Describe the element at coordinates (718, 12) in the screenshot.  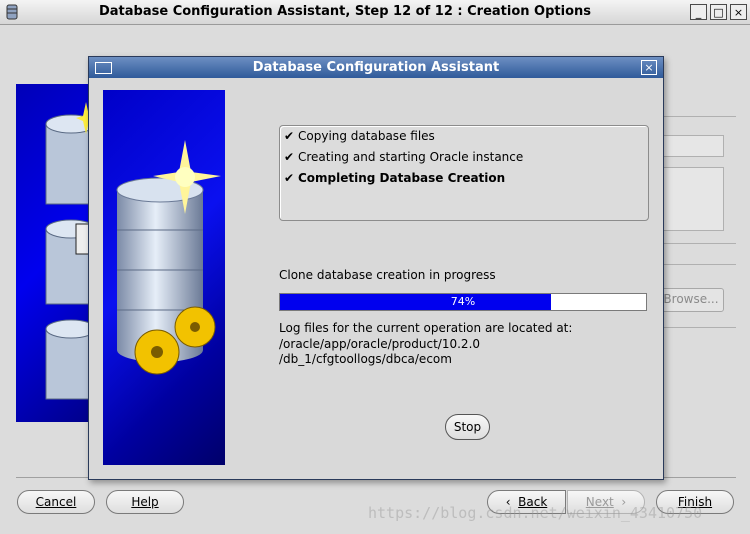
I see `maximize-button: □` at that location.